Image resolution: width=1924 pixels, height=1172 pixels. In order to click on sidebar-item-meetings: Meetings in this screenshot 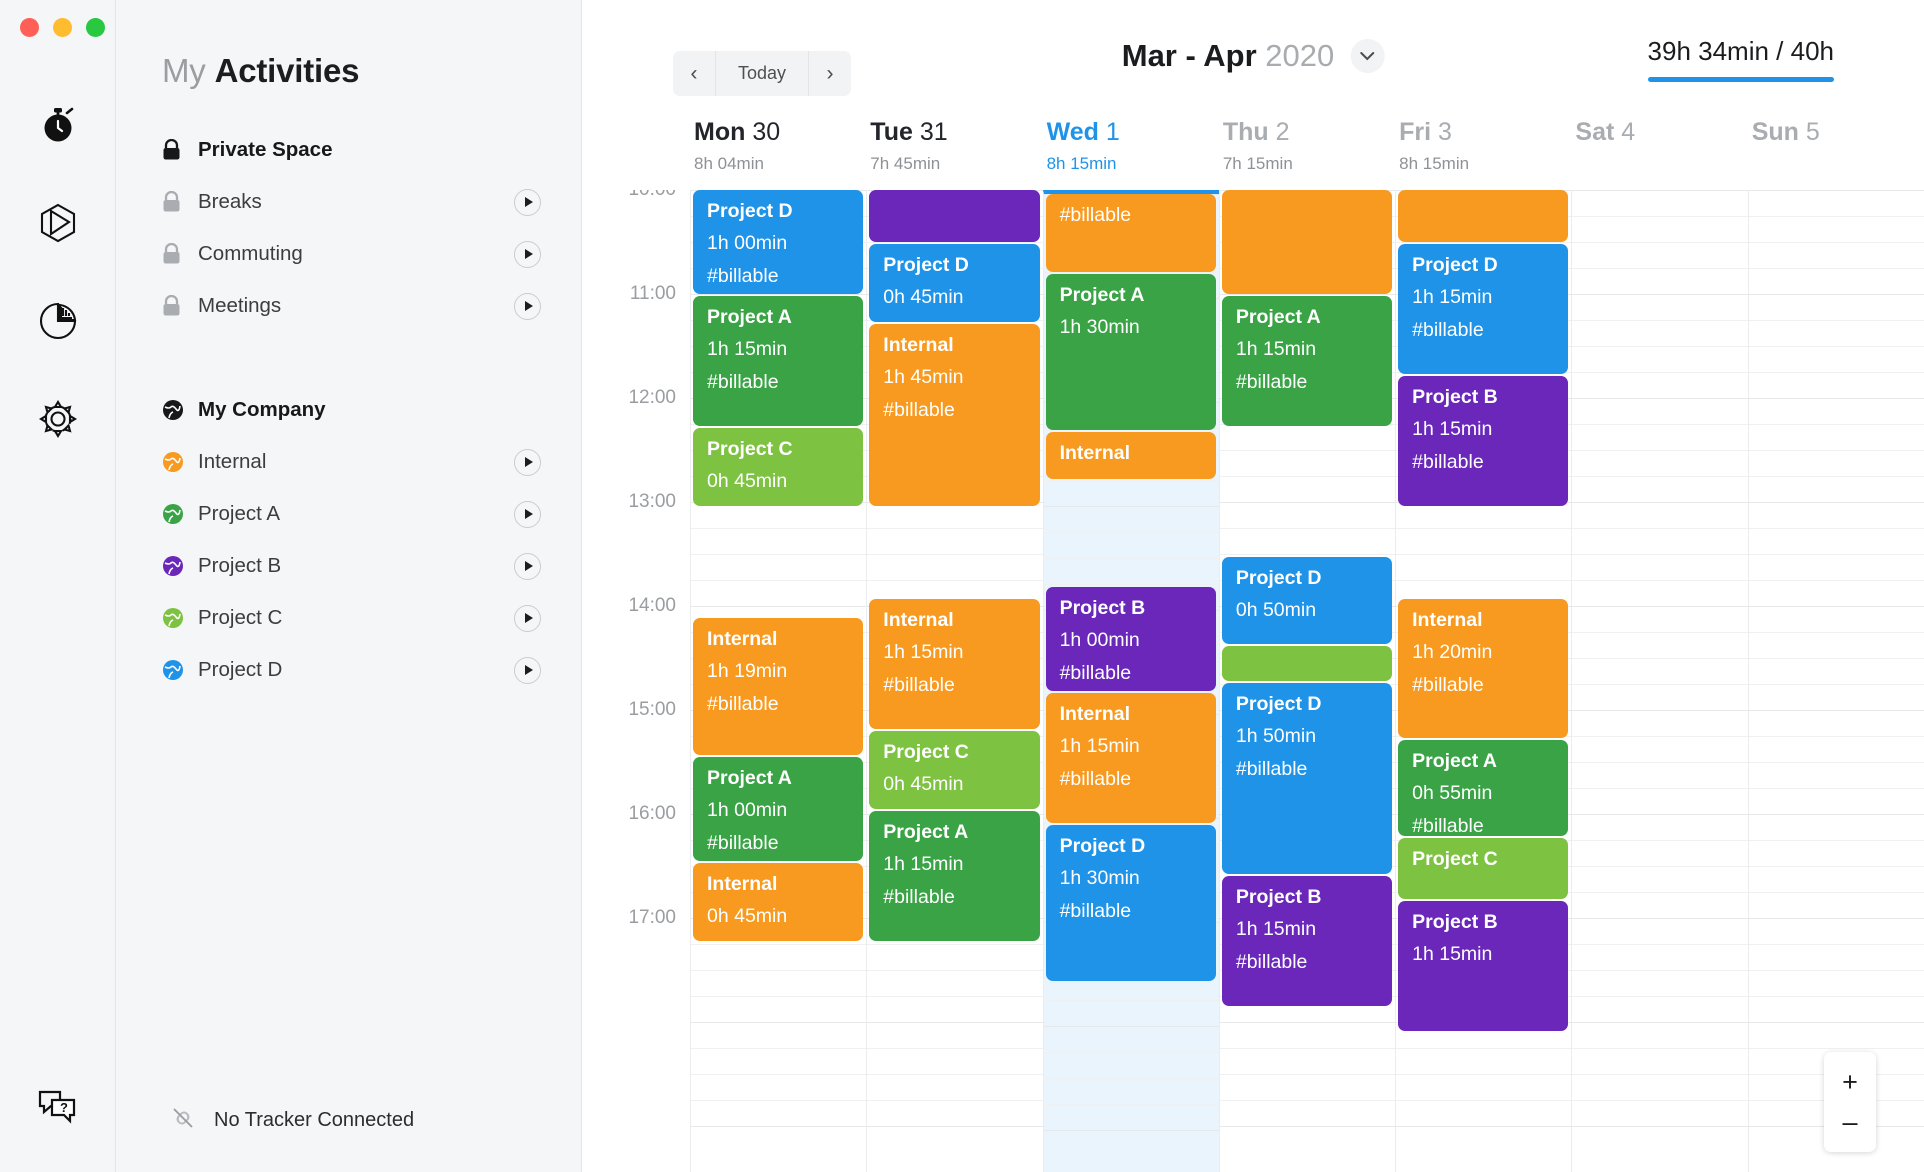, I will do `click(348, 306)`.